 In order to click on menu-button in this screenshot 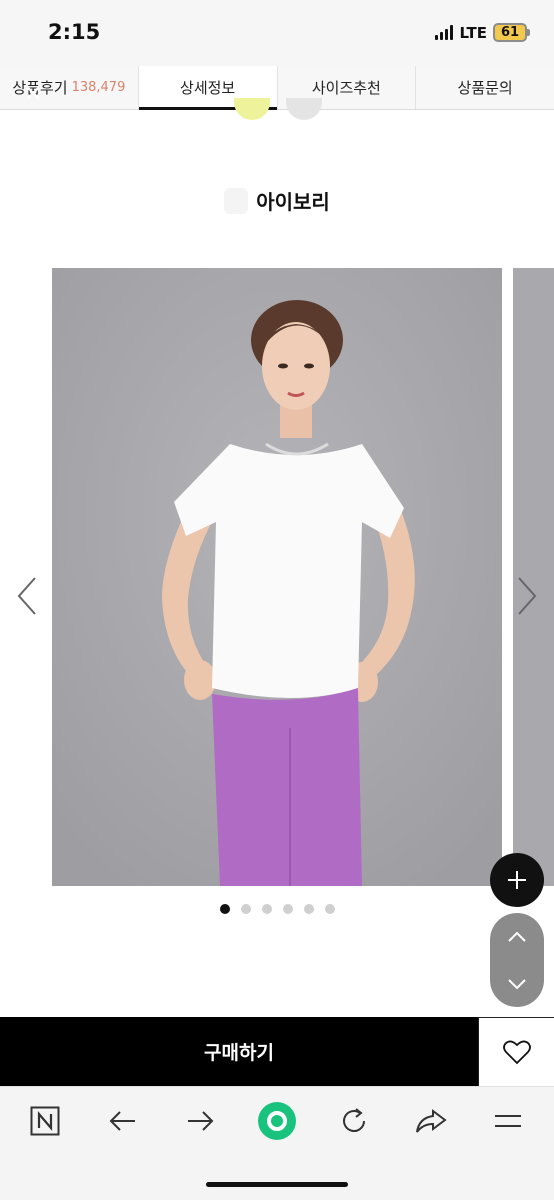, I will do `click(508, 1121)`.